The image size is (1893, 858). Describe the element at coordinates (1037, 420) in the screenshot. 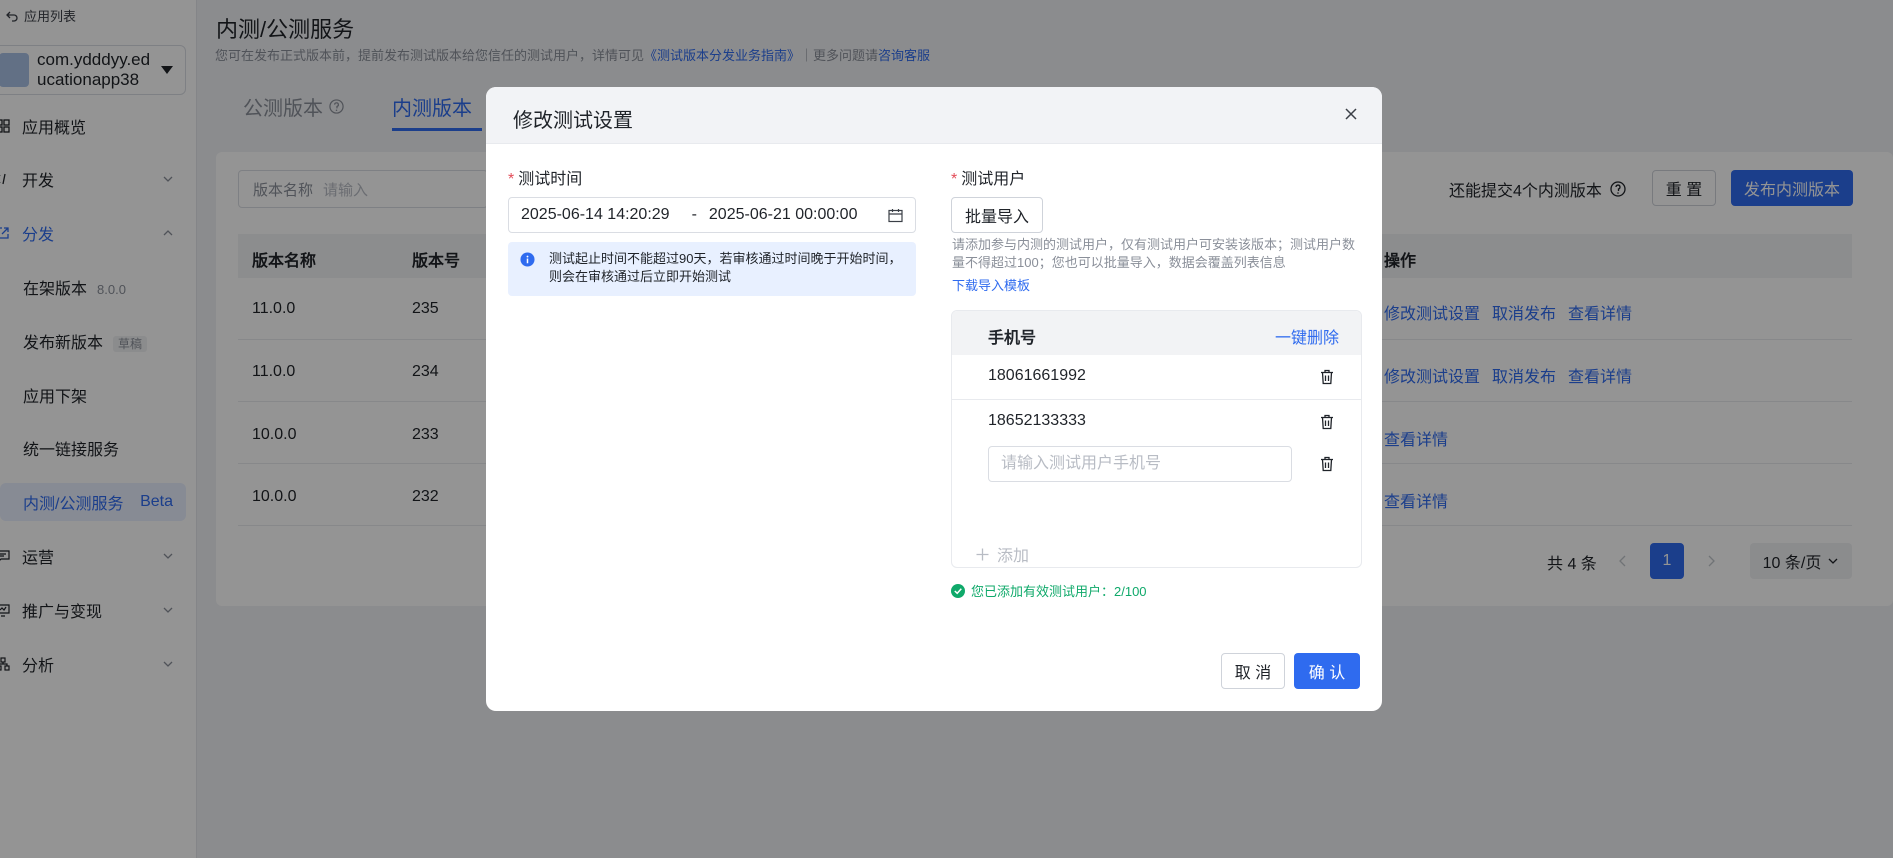

I see `phone-number: 18652133333` at that location.